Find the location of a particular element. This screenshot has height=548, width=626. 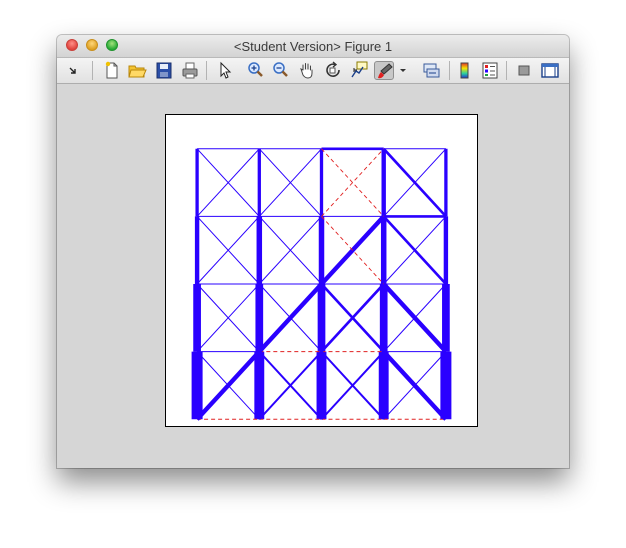

window-title: <Student Version> Figure 1 is located at coordinates (313, 46).